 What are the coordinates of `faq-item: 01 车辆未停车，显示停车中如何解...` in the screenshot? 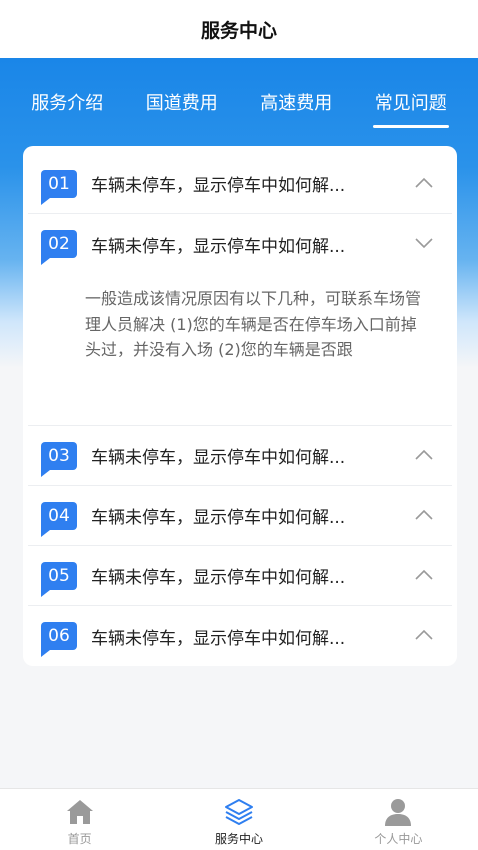 It's located at (240, 184).